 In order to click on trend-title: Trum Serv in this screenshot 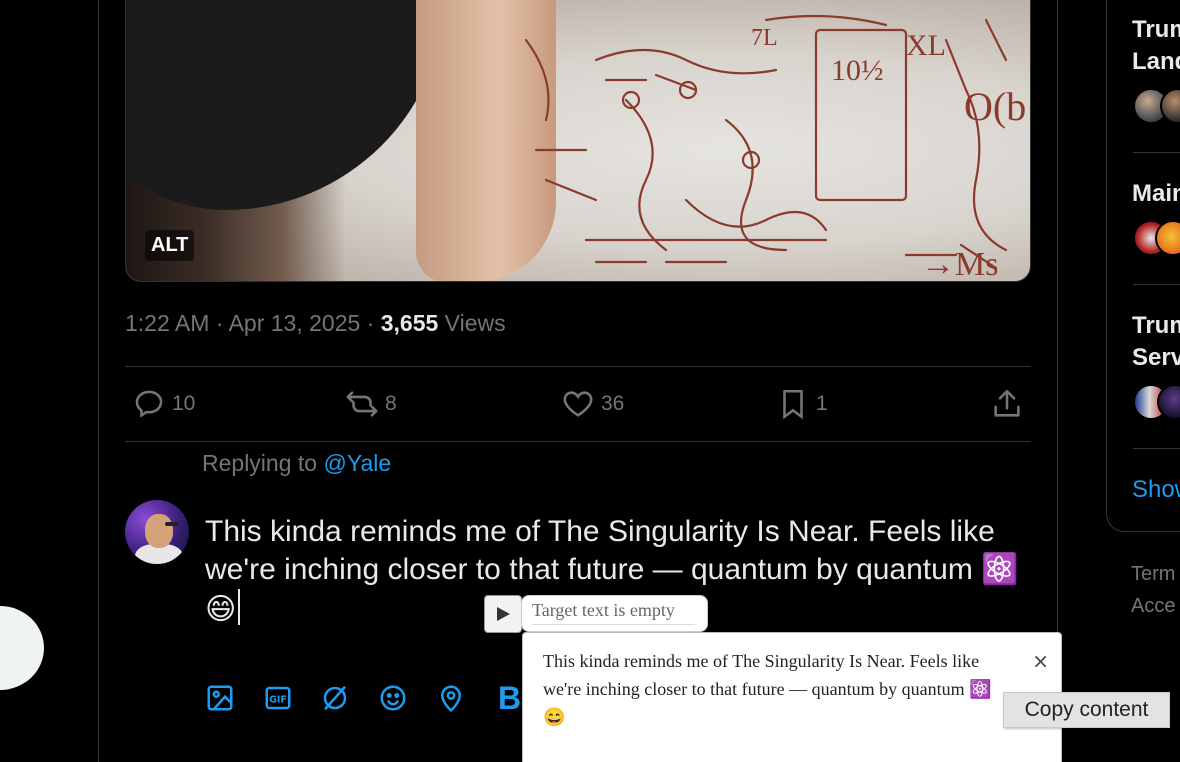, I will do `click(1156, 342)`.